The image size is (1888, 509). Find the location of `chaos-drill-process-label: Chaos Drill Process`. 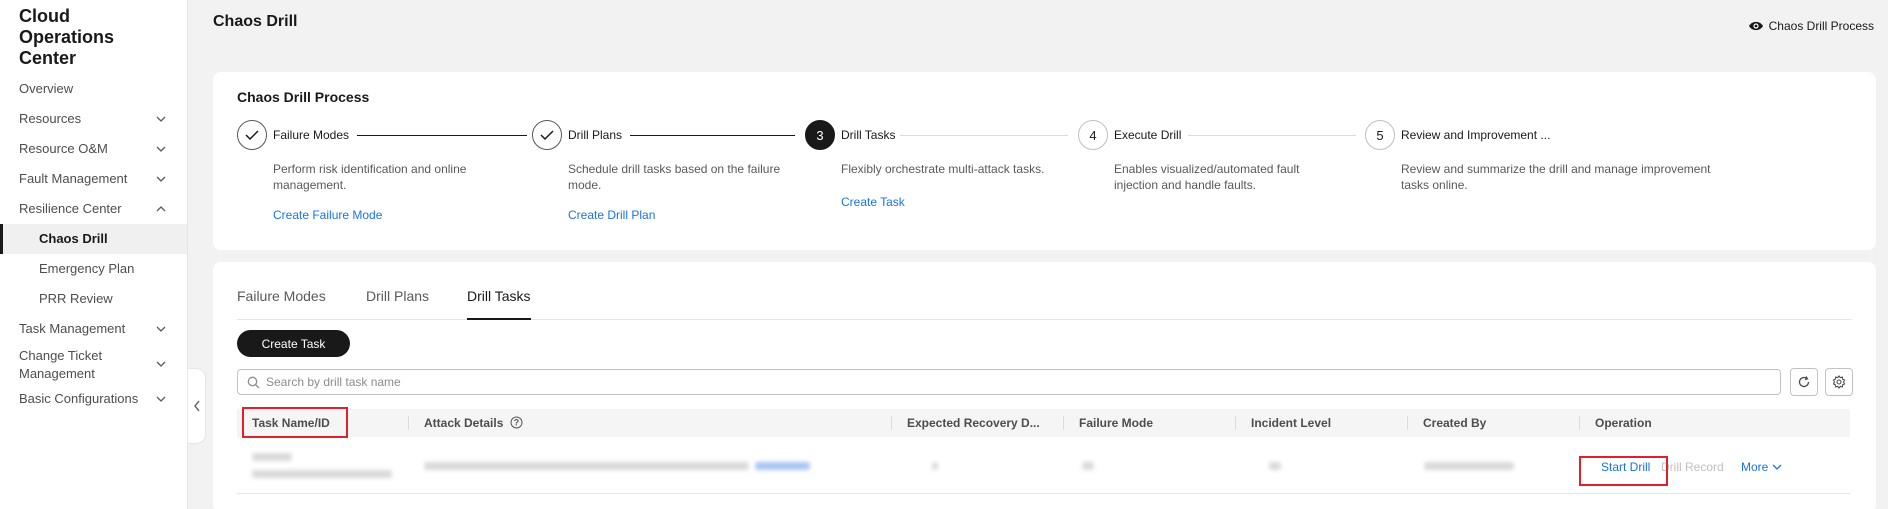

chaos-drill-process-label: Chaos Drill Process is located at coordinates (1821, 26).